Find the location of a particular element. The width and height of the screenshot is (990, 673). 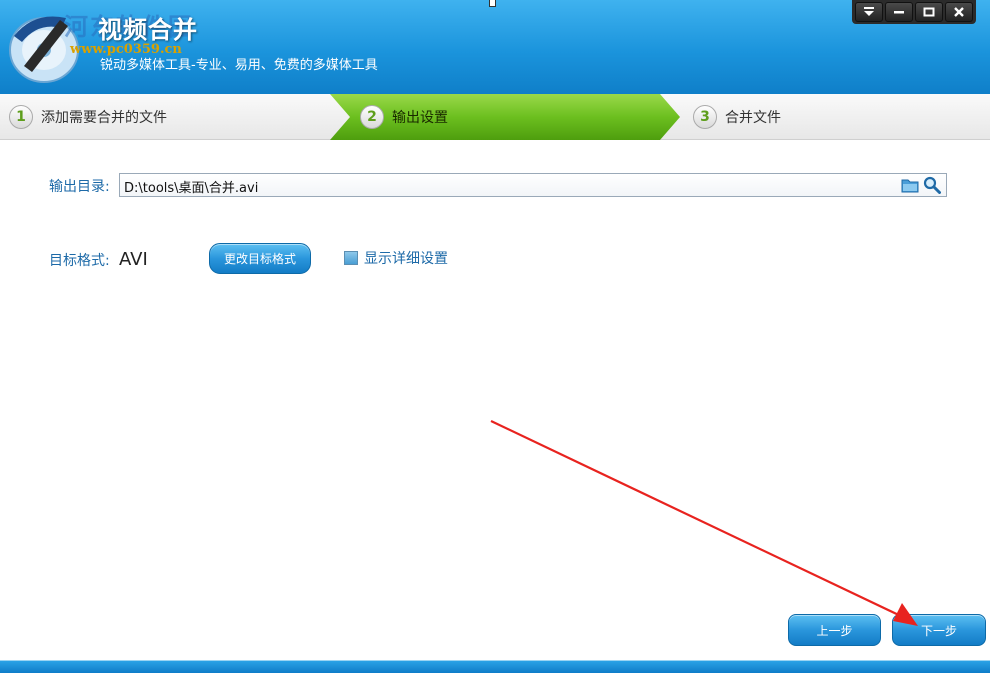

folder-icon is located at coordinates (910, 185).